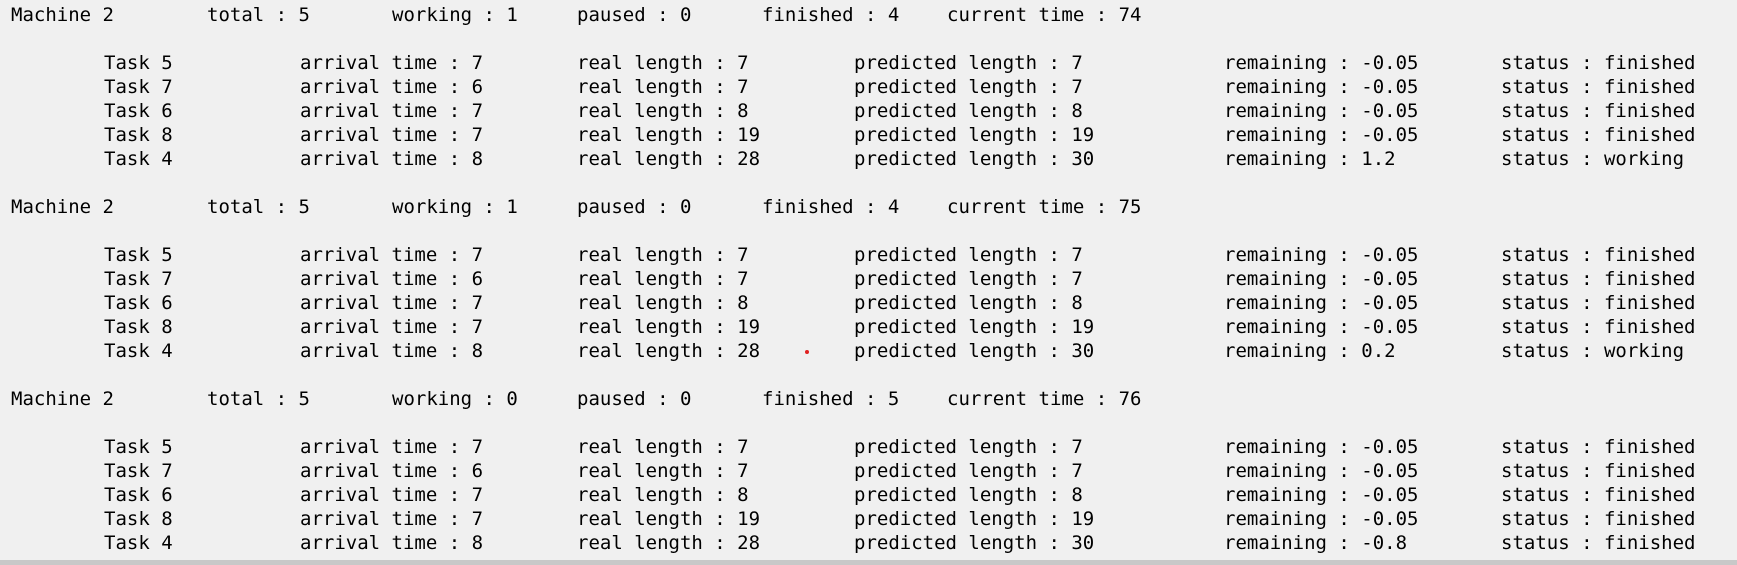  Describe the element at coordinates (807, 352) in the screenshot. I see `cursor-dot` at that location.